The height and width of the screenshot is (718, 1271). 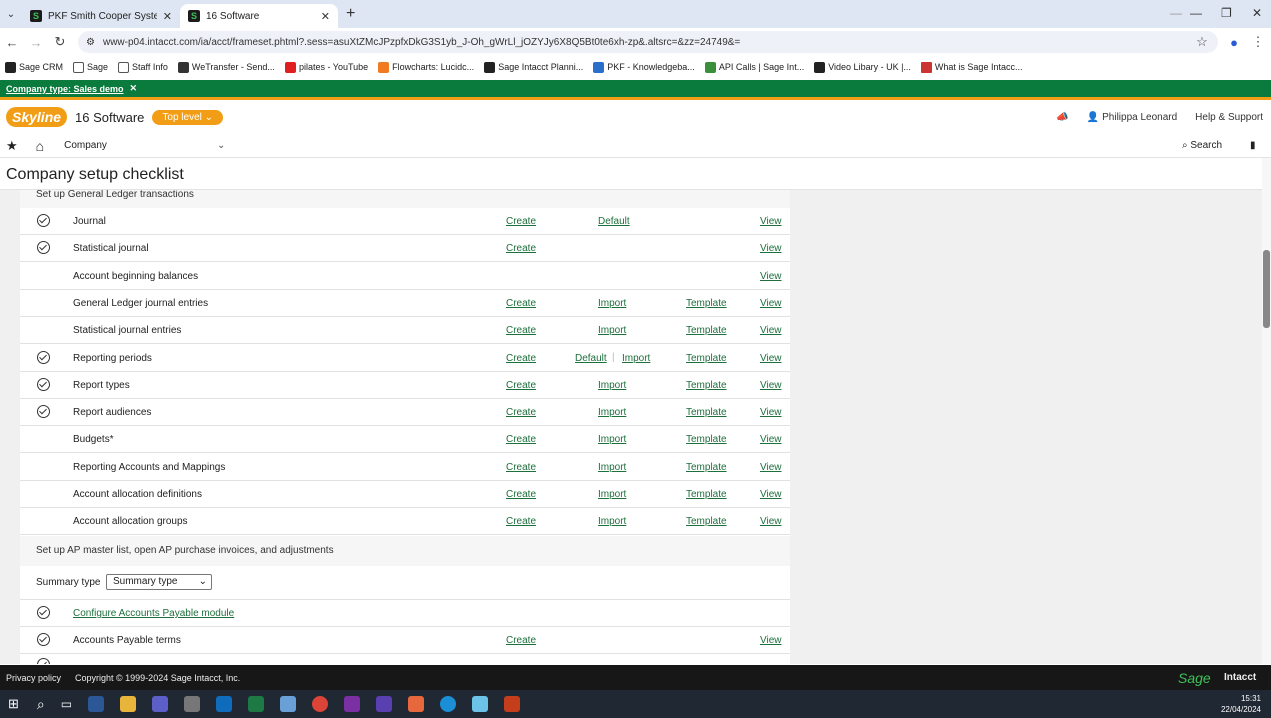 What do you see at coordinates (192, 704) in the screenshot?
I see `camera-icon` at bounding box center [192, 704].